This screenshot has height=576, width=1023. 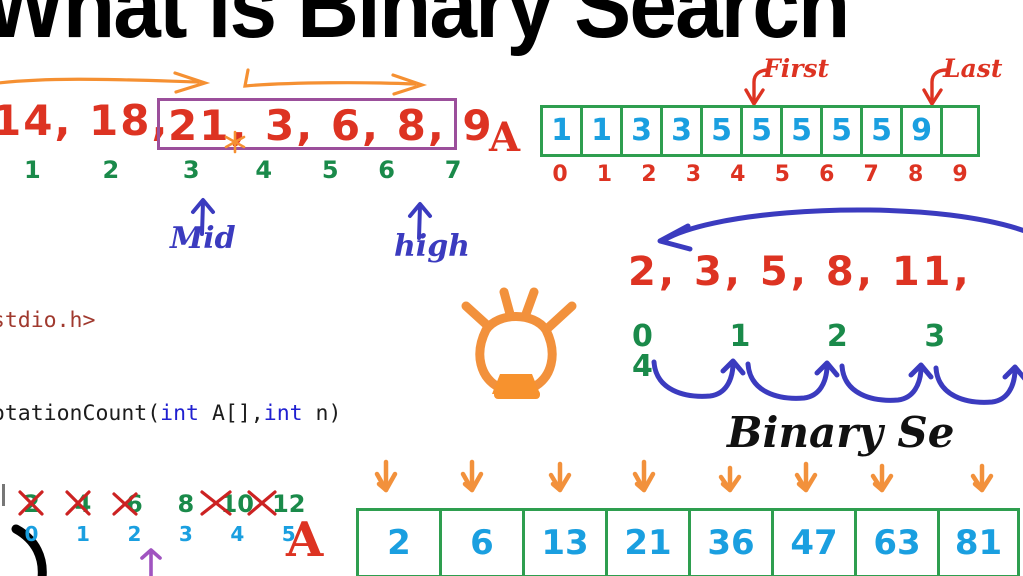 I want to click on text-caret, so click(x=3, y=495).